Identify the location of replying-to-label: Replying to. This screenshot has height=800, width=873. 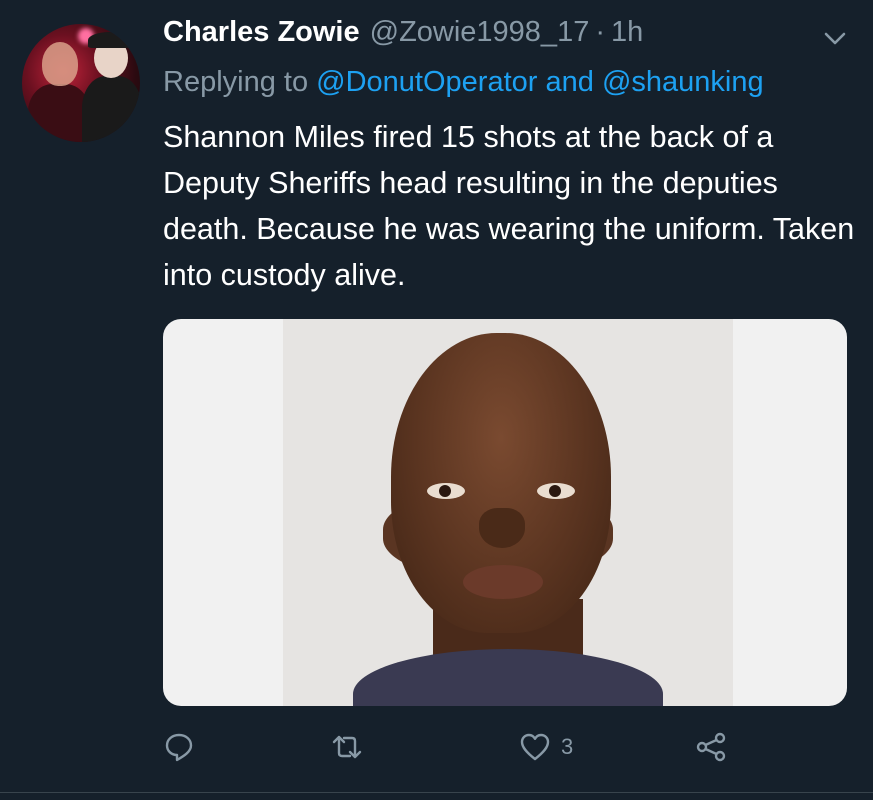
(236, 82).